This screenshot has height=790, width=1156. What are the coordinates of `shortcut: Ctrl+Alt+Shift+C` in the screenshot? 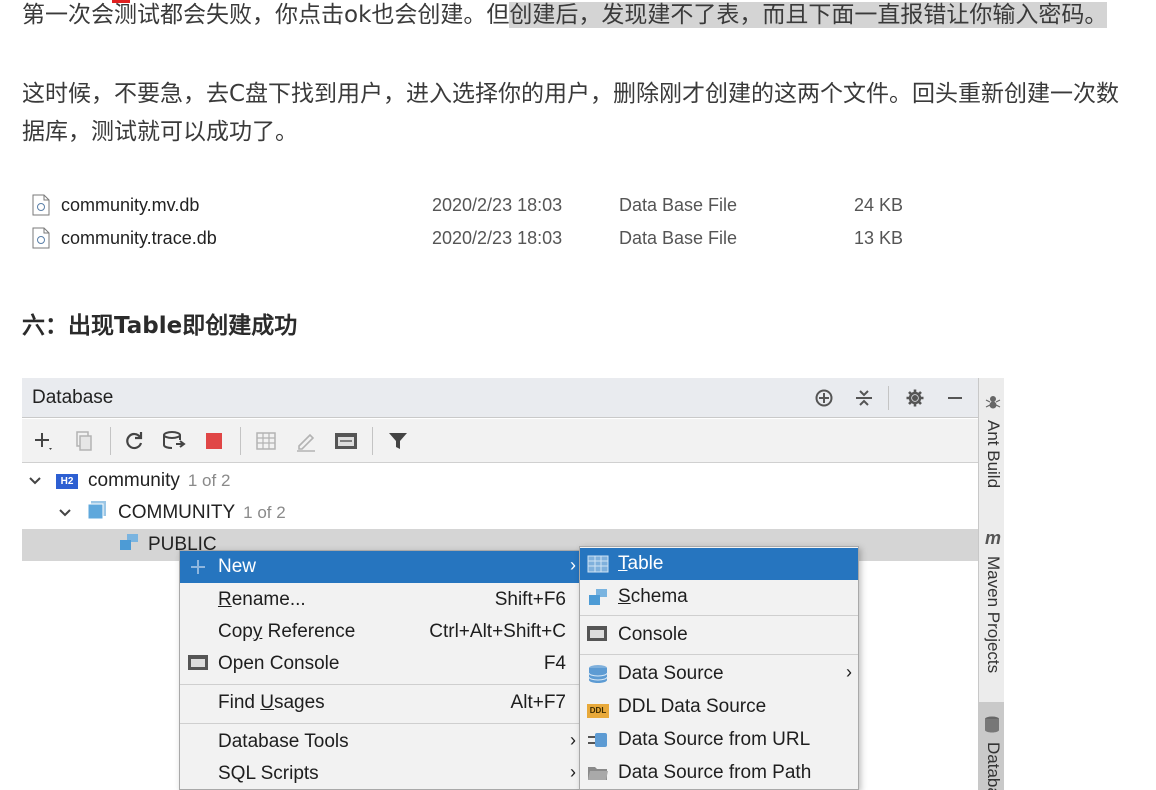 It's located at (497, 631).